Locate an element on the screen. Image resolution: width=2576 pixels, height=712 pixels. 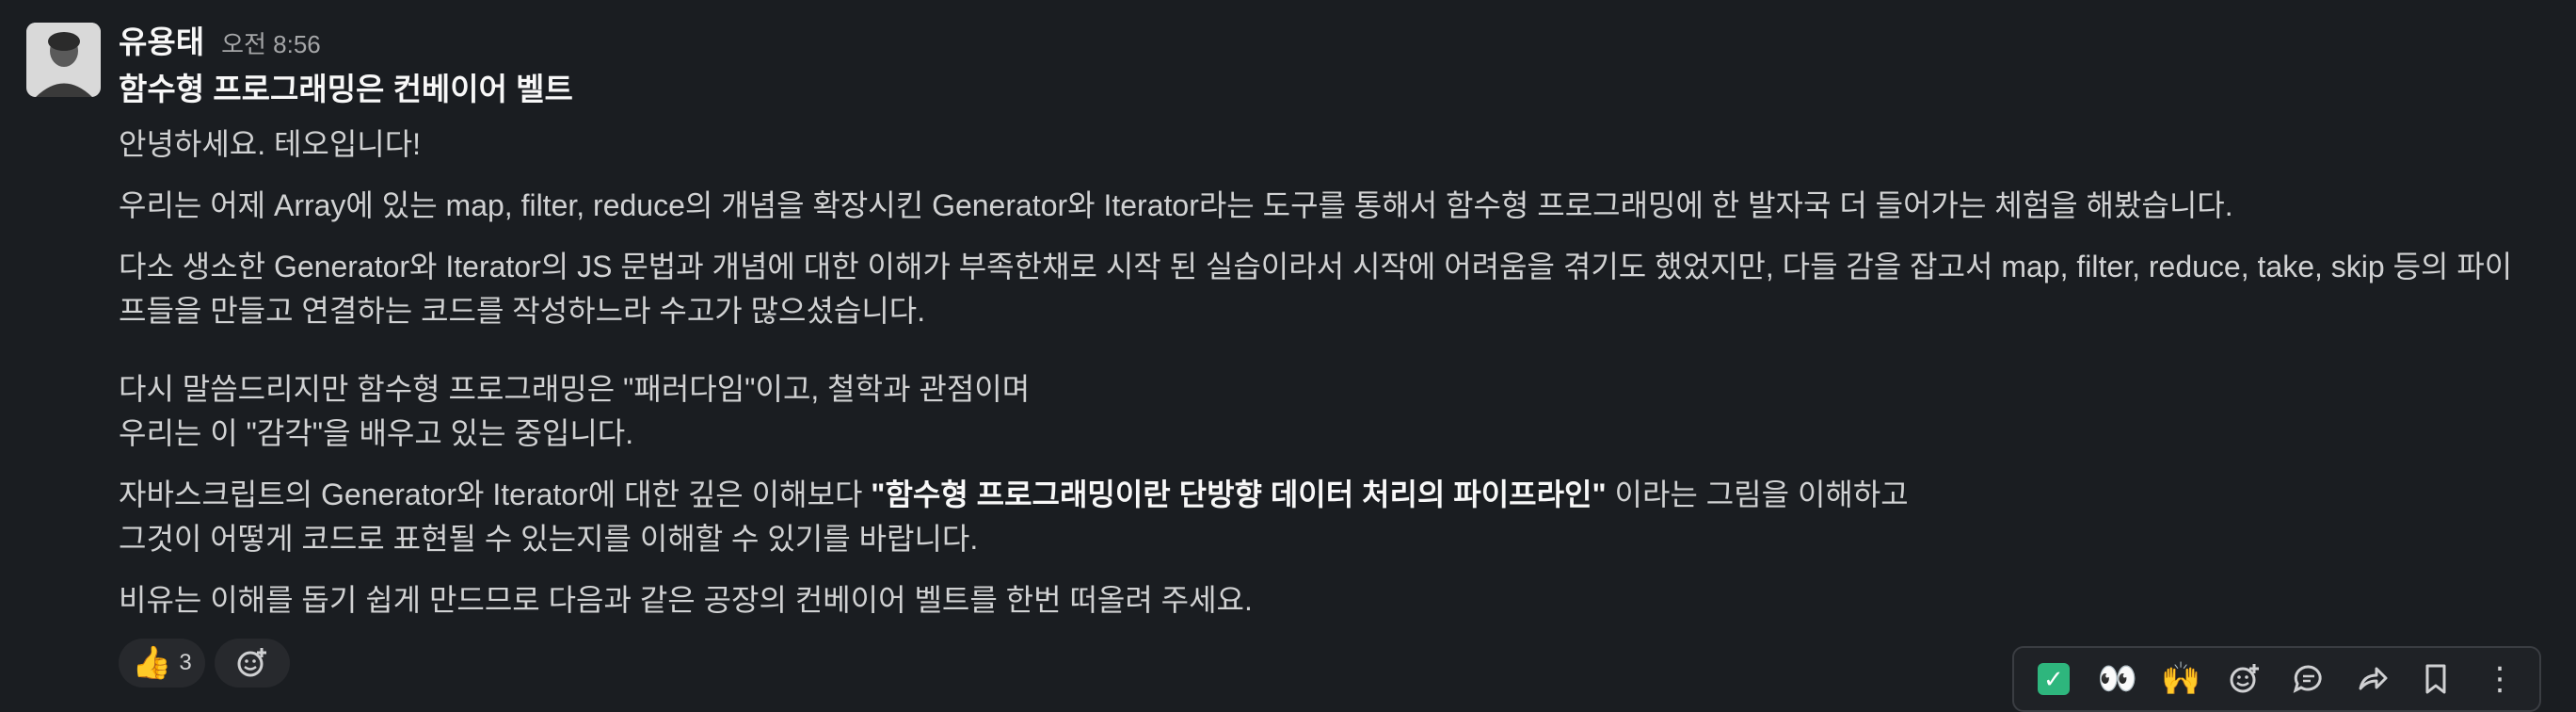
pipeline-bold: "함수형 프로그래밍이란 단방향 데이터 처리의 파이프라인" is located at coordinates (1239, 494).